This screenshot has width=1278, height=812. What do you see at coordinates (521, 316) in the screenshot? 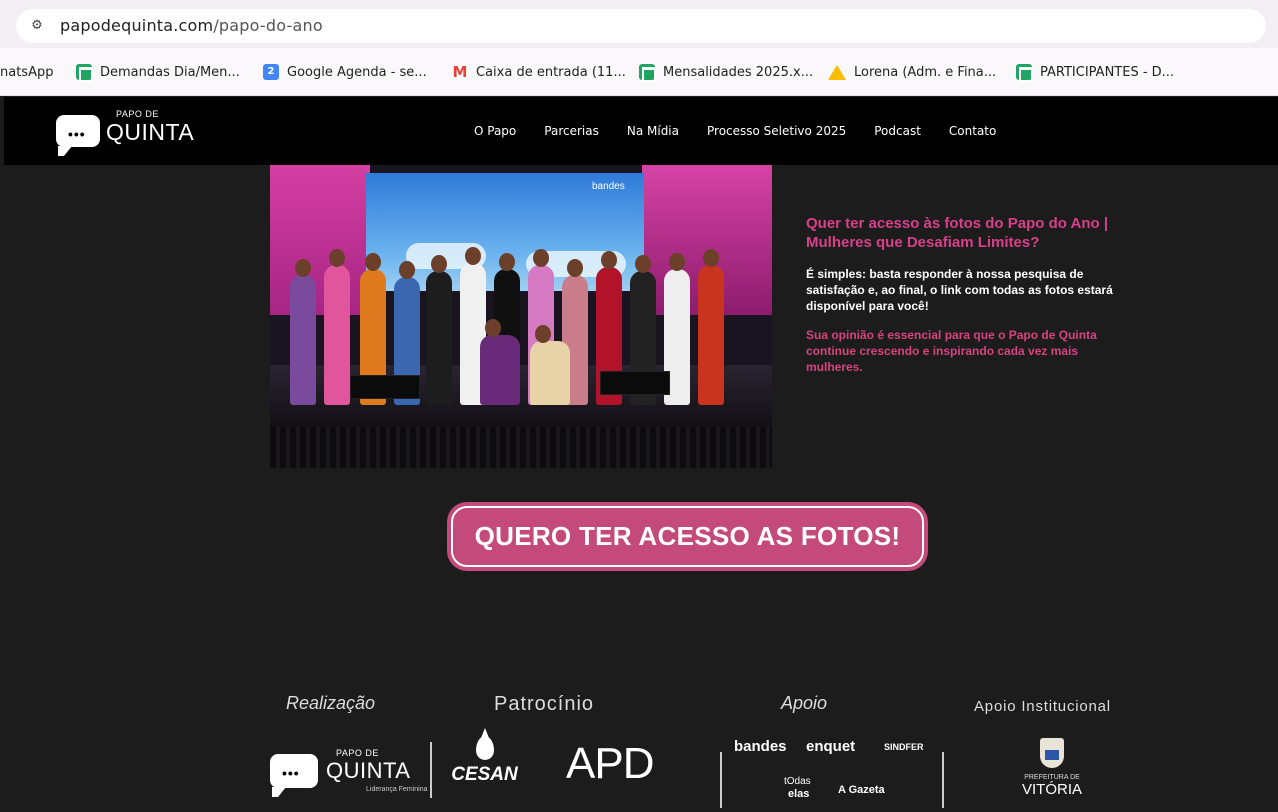
I see `event-group-photo: bandes` at bounding box center [521, 316].